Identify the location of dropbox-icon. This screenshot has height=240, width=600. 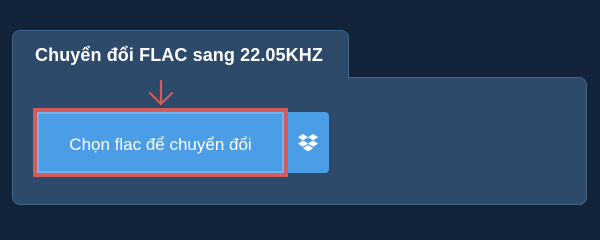
(308, 143).